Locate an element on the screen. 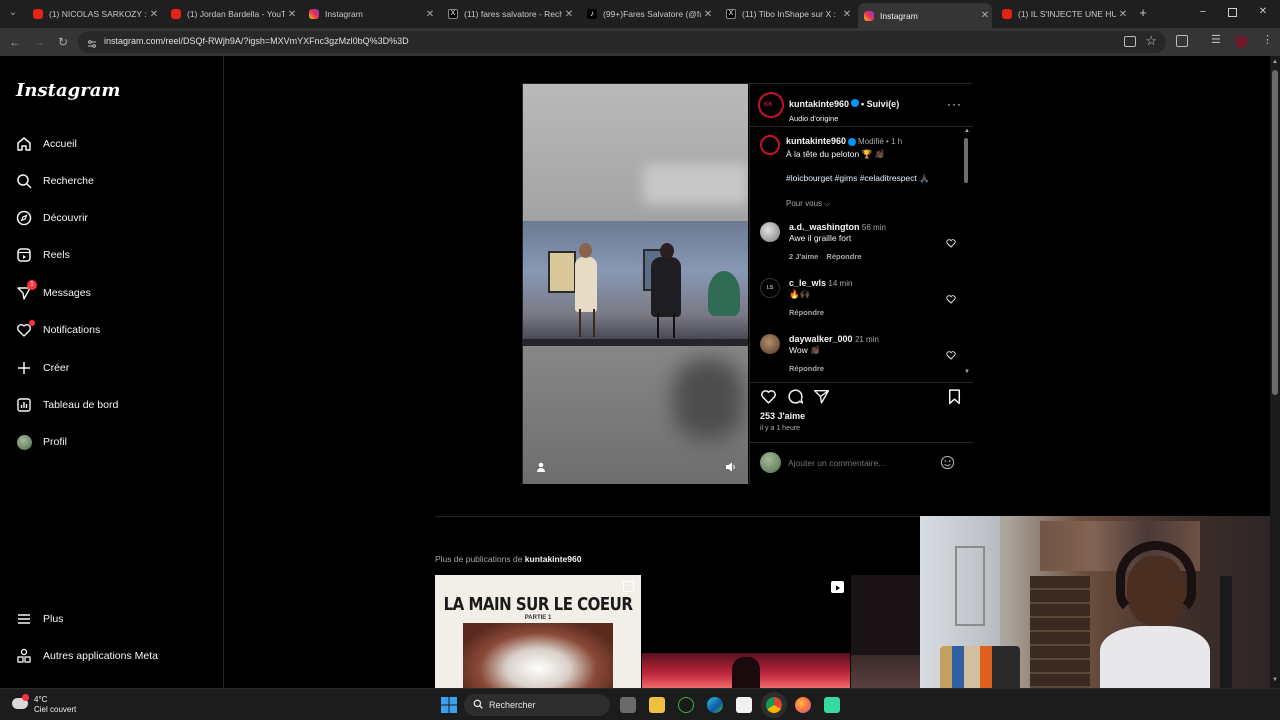  comment-icon is located at coordinates (795, 396).